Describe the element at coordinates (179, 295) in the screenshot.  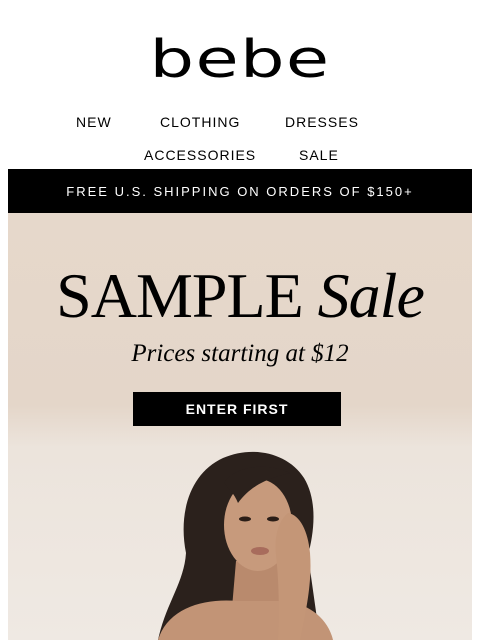
I see `hero-headline-main: SAMPLE` at that location.